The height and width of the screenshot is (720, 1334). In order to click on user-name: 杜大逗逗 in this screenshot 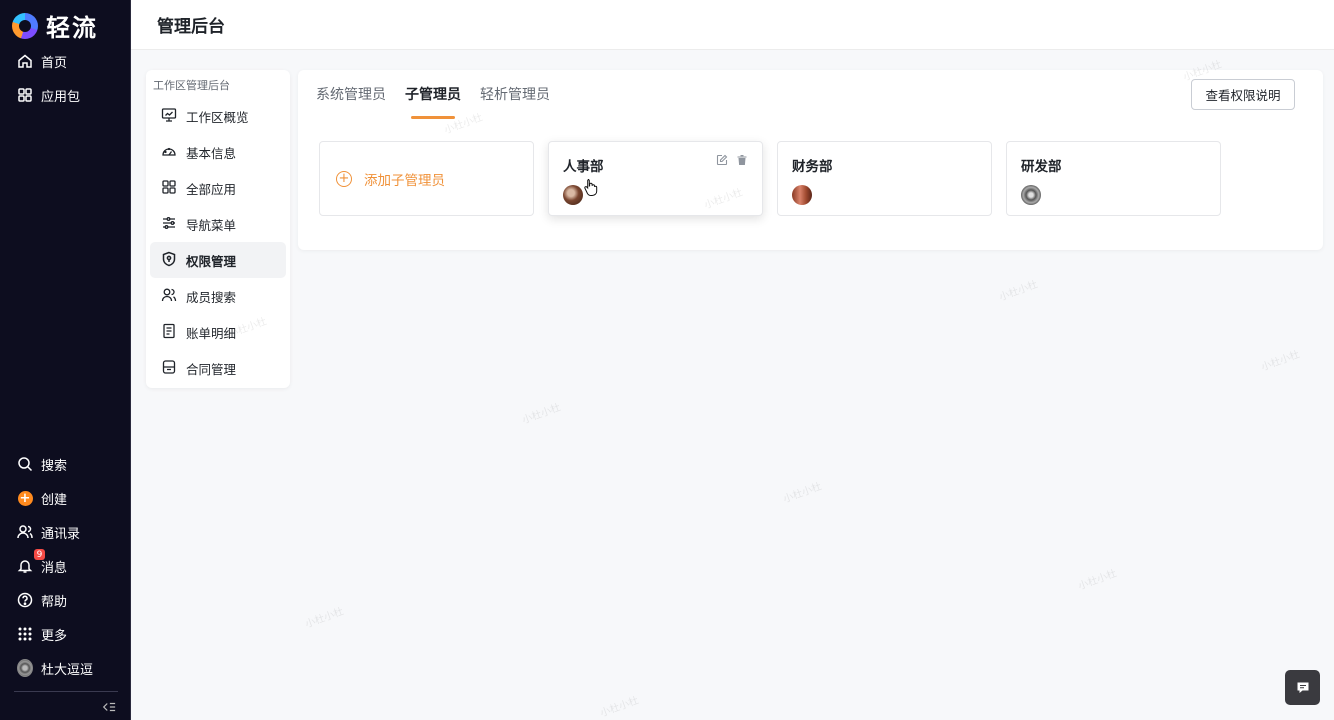, I will do `click(67, 670)`.